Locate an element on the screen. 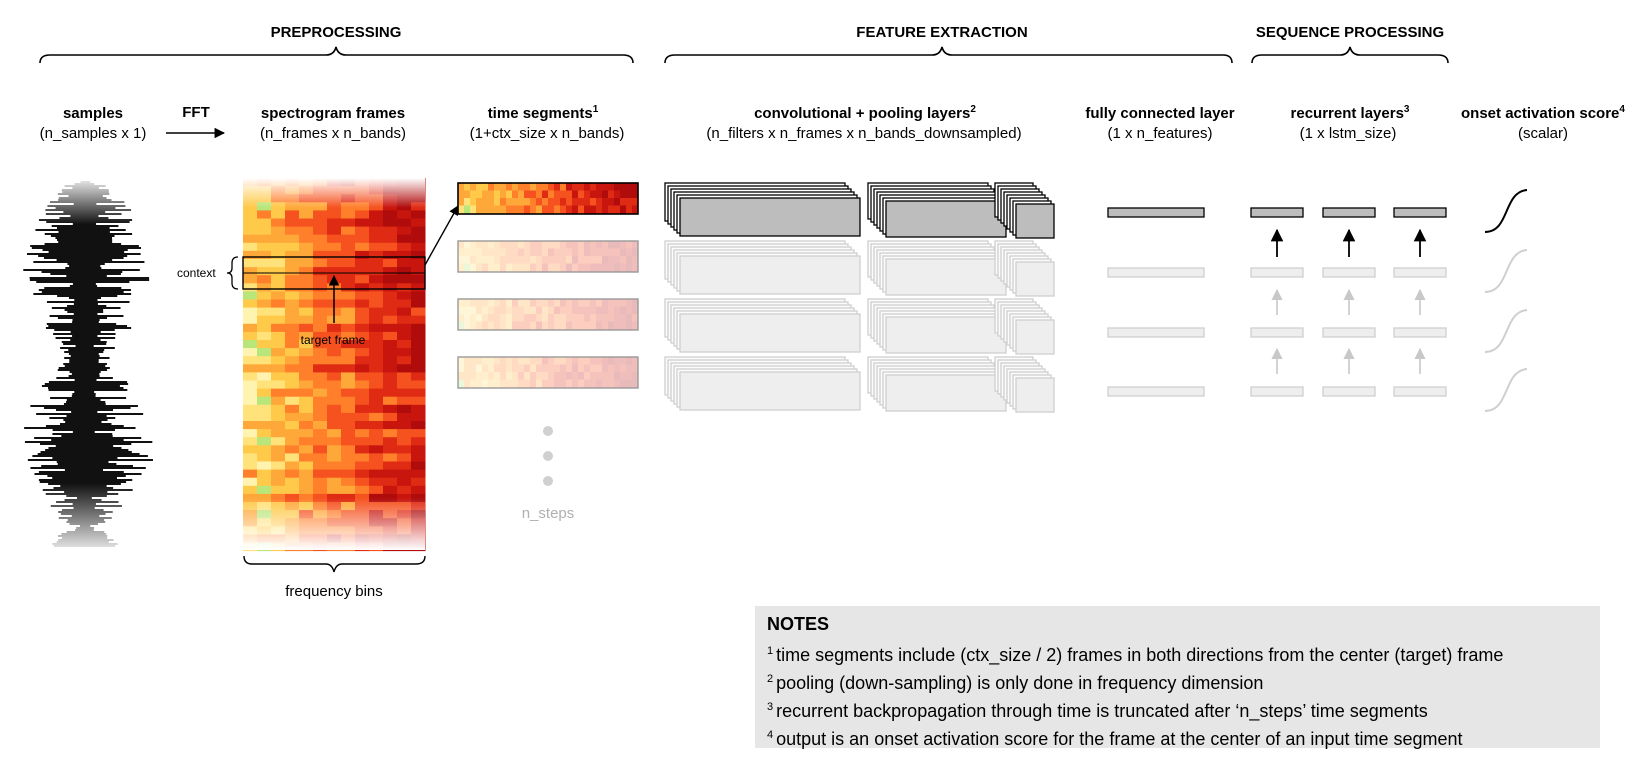 The width and height of the screenshot is (1639, 761). time-segments-dim: (1+ctx_size x n_bands) is located at coordinates (547, 133).